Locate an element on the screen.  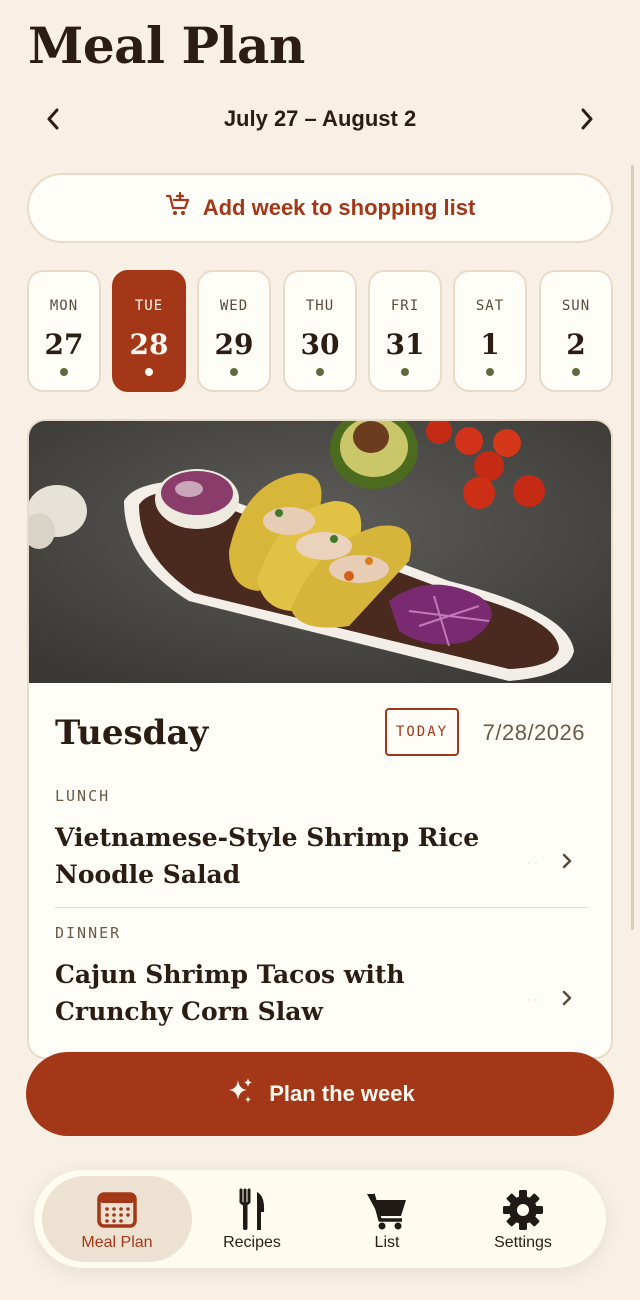
cart-icon is located at coordinates (386, 1211).